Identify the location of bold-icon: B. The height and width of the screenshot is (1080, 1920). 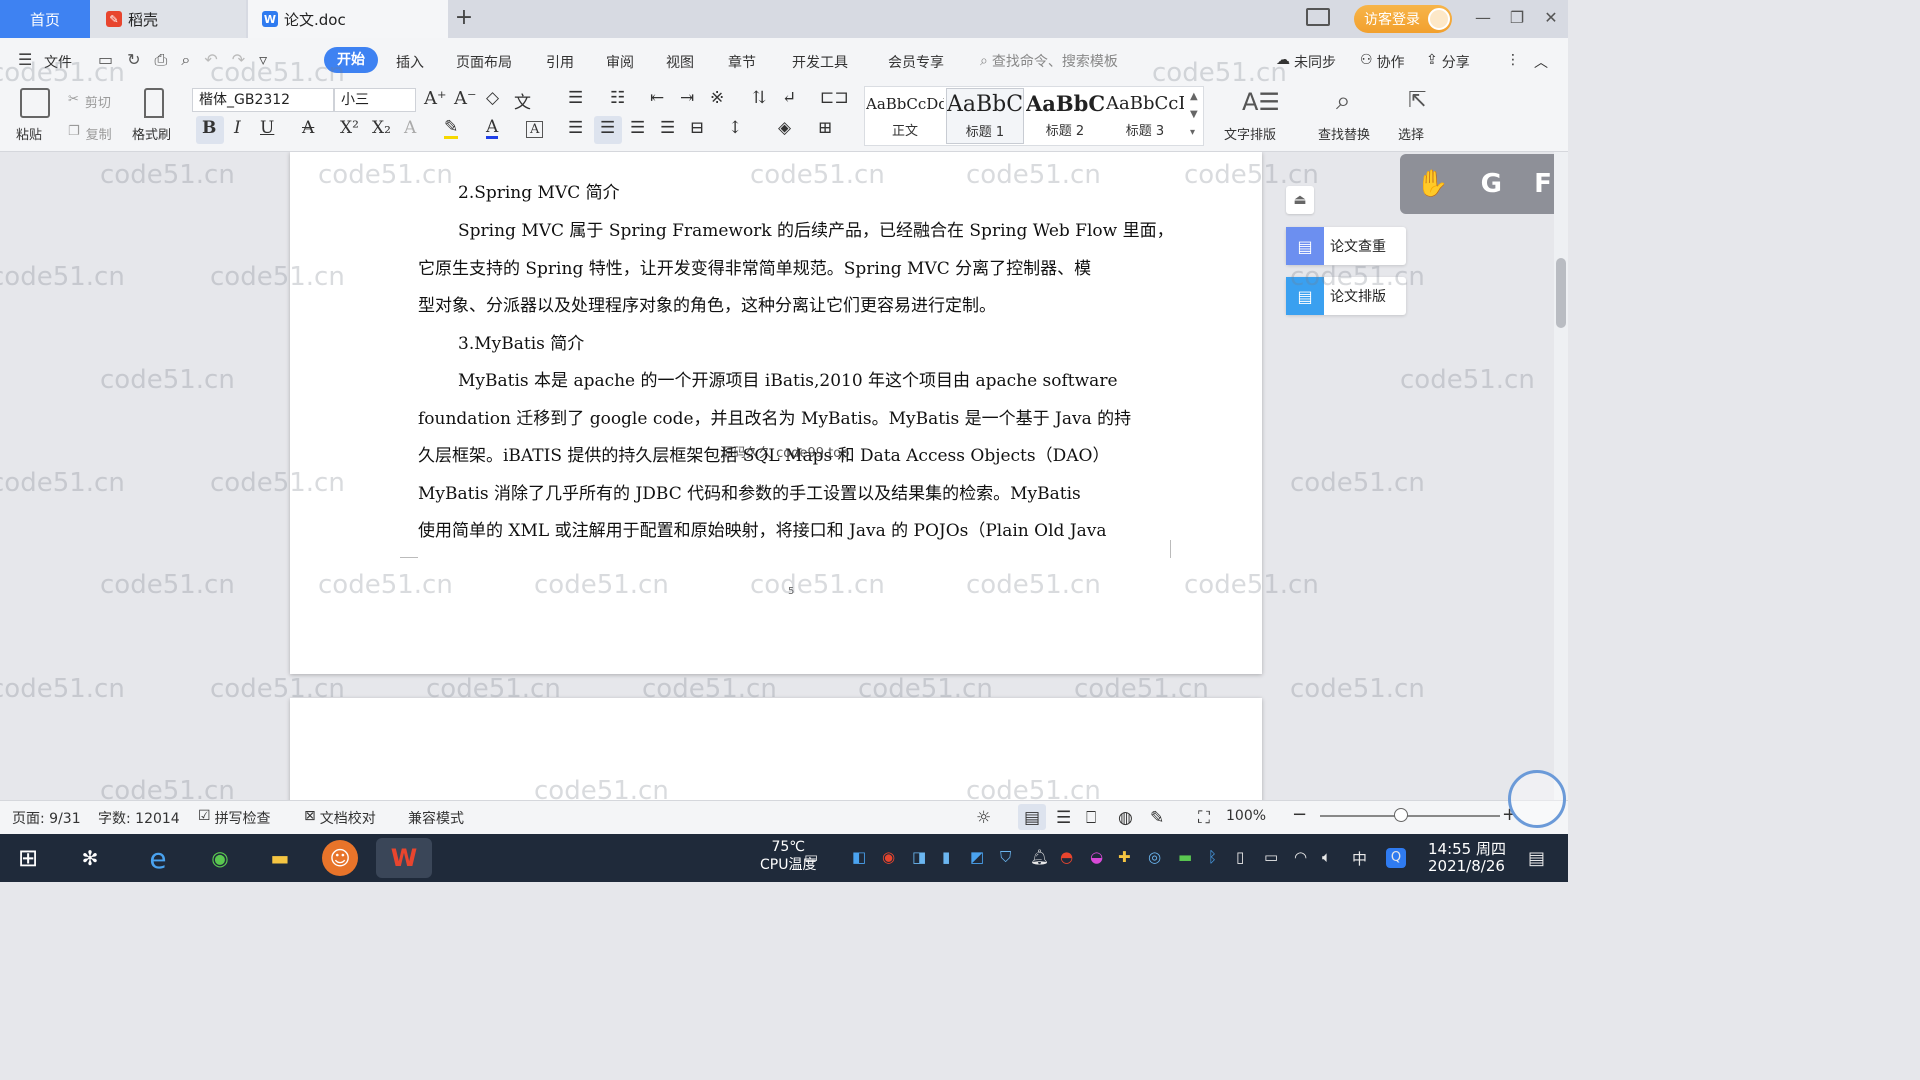
(209, 128).